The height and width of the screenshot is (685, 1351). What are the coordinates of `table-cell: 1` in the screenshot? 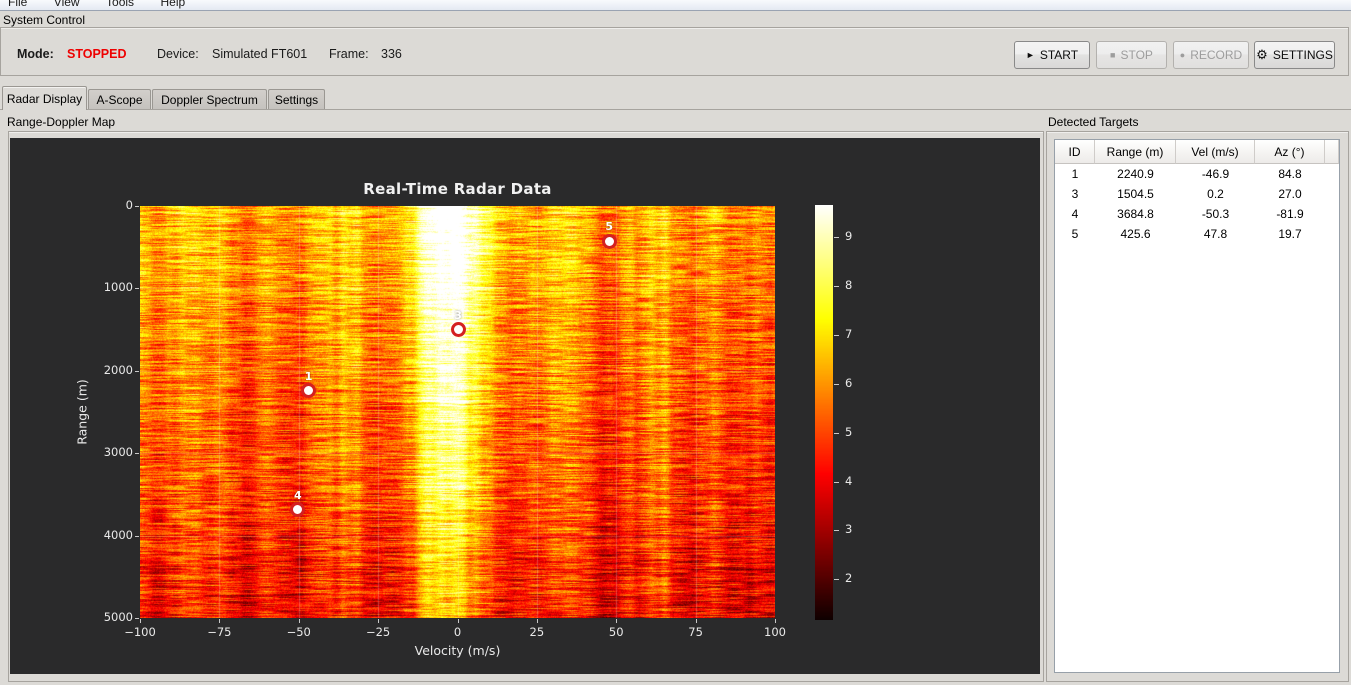 It's located at (1075, 174).